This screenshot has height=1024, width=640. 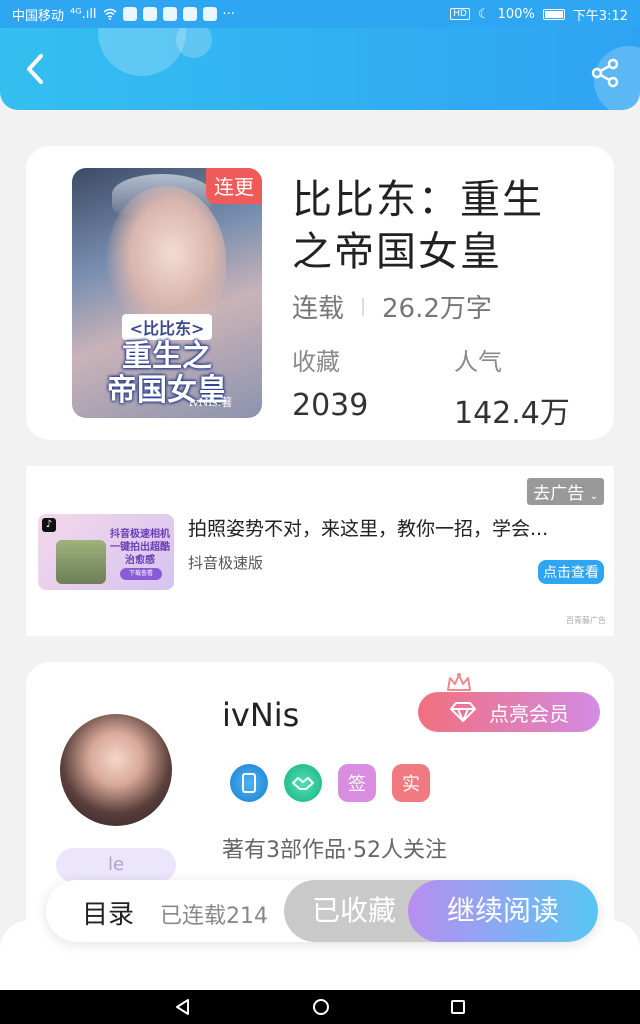 I want to click on word-count: 26.2万字, so click(x=437, y=309).